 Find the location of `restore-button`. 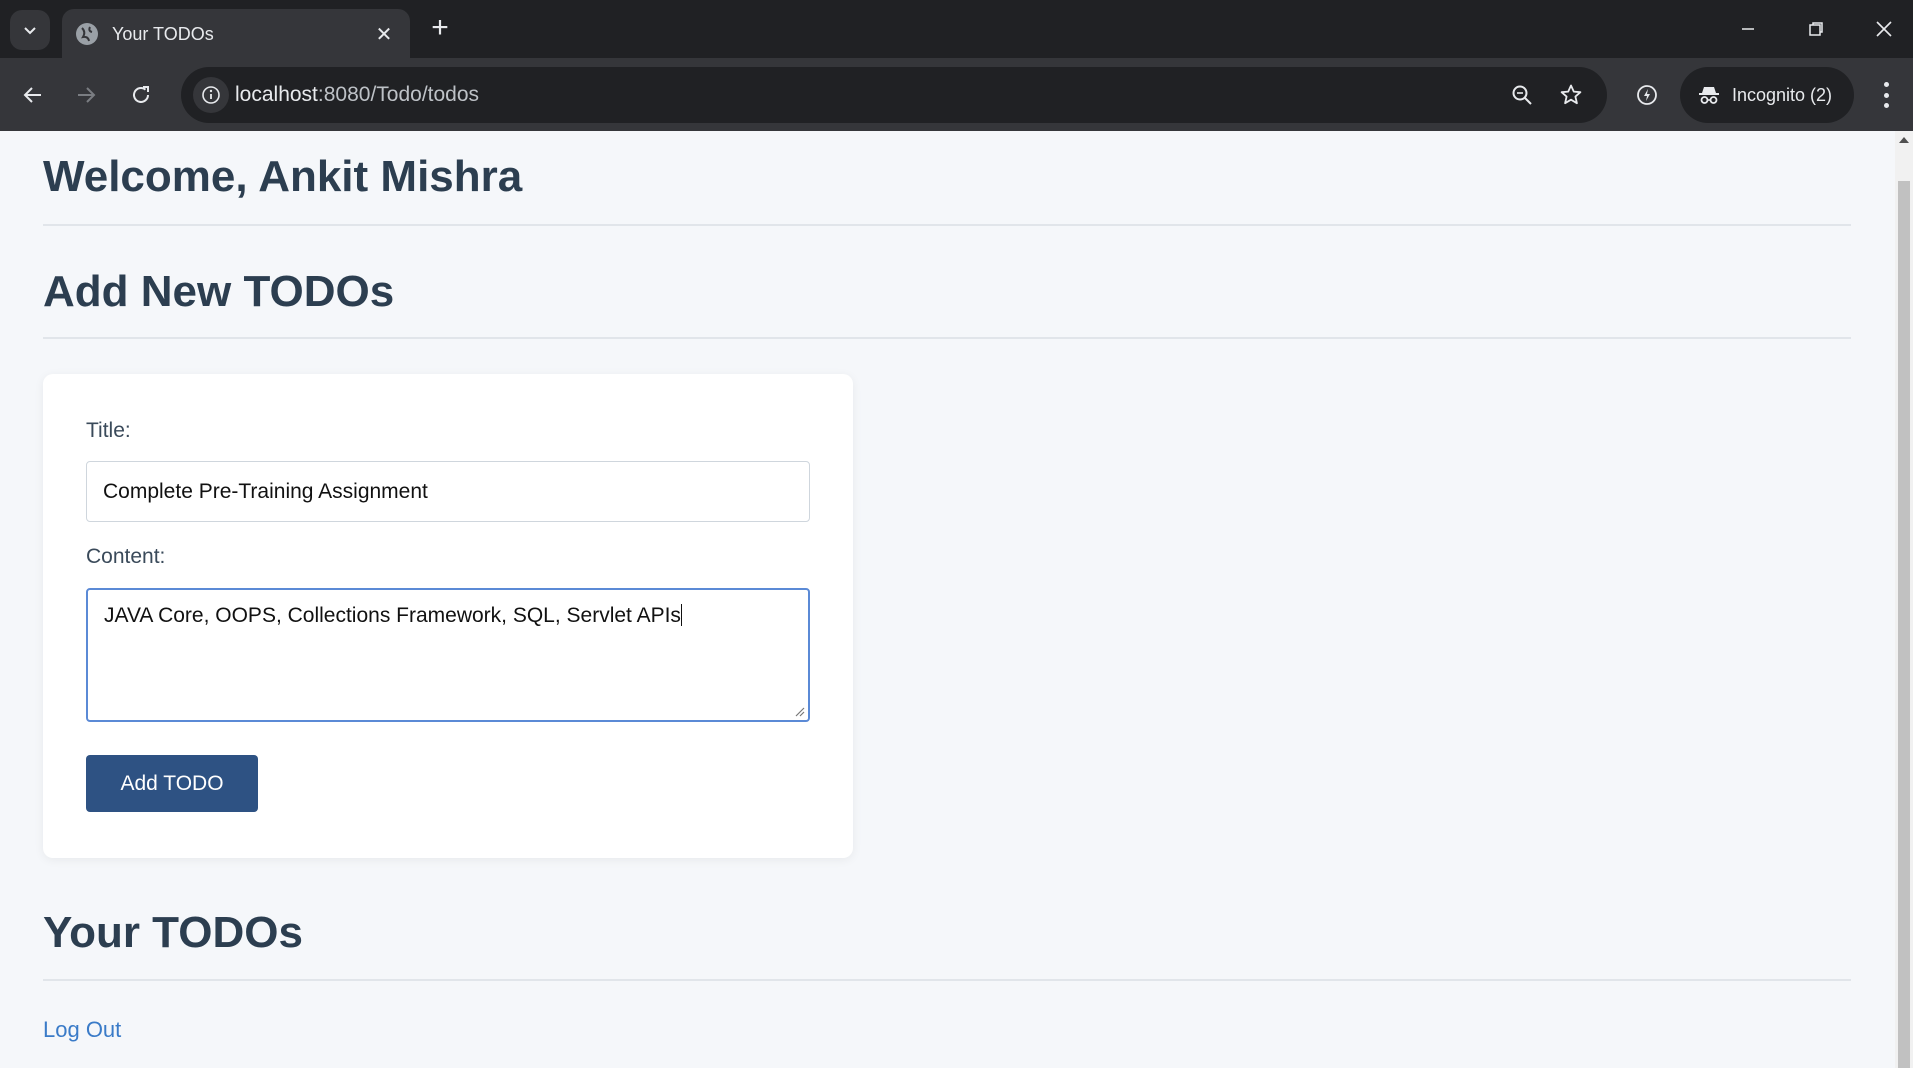

restore-button is located at coordinates (1816, 29).